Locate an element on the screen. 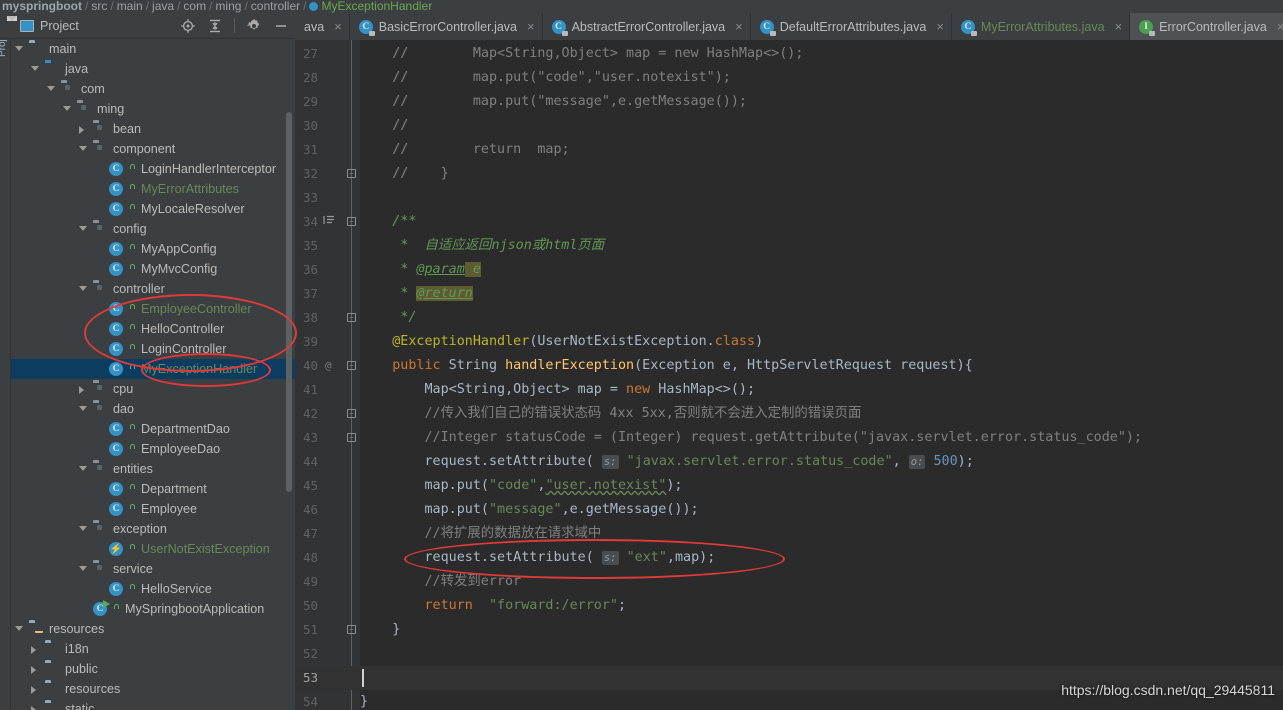  editor-tab: C BasicErrorController.java × is located at coordinates (446, 26).